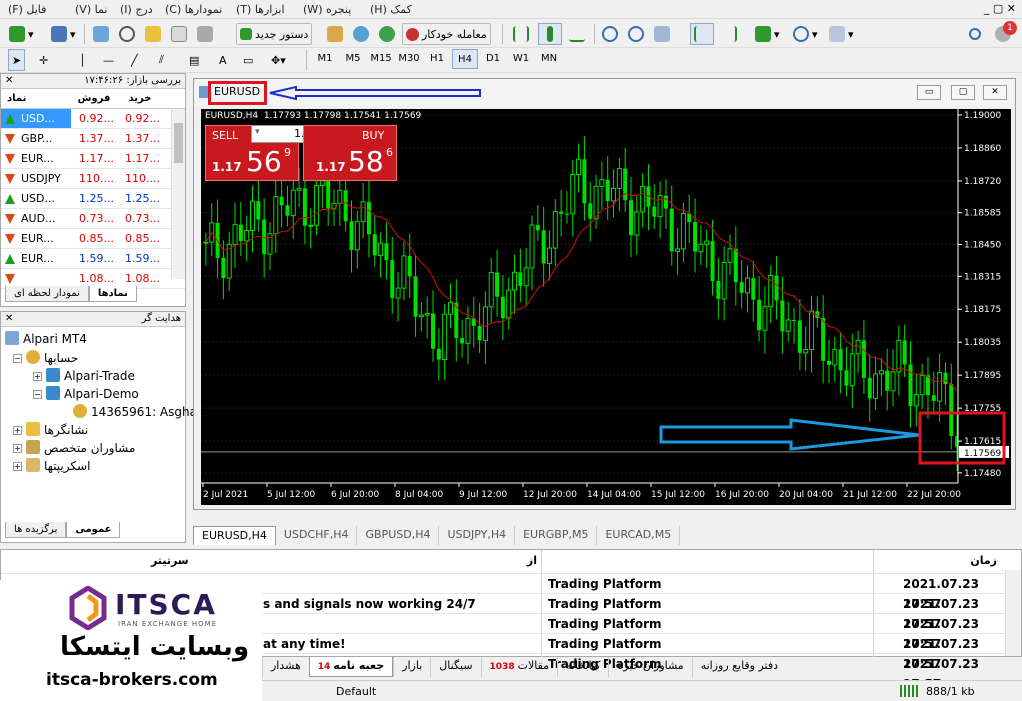 The image size is (1022, 701). What do you see at coordinates (137, 411) in the screenshot?
I see `tree-account: 14365961: Asghar` at bounding box center [137, 411].